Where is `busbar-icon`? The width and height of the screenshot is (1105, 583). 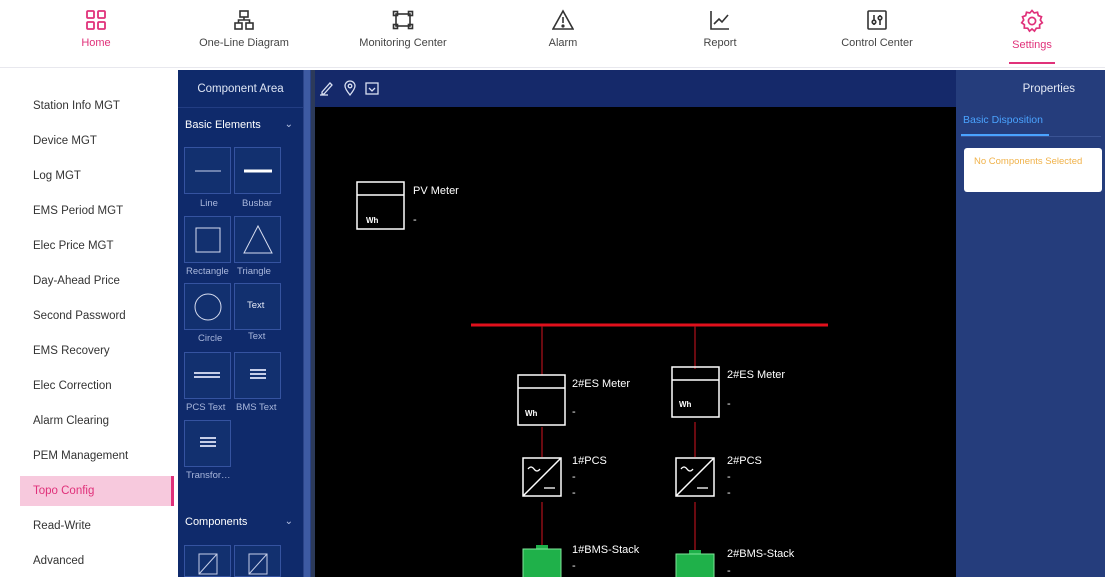
busbar-icon is located at coordinates (258, 171).